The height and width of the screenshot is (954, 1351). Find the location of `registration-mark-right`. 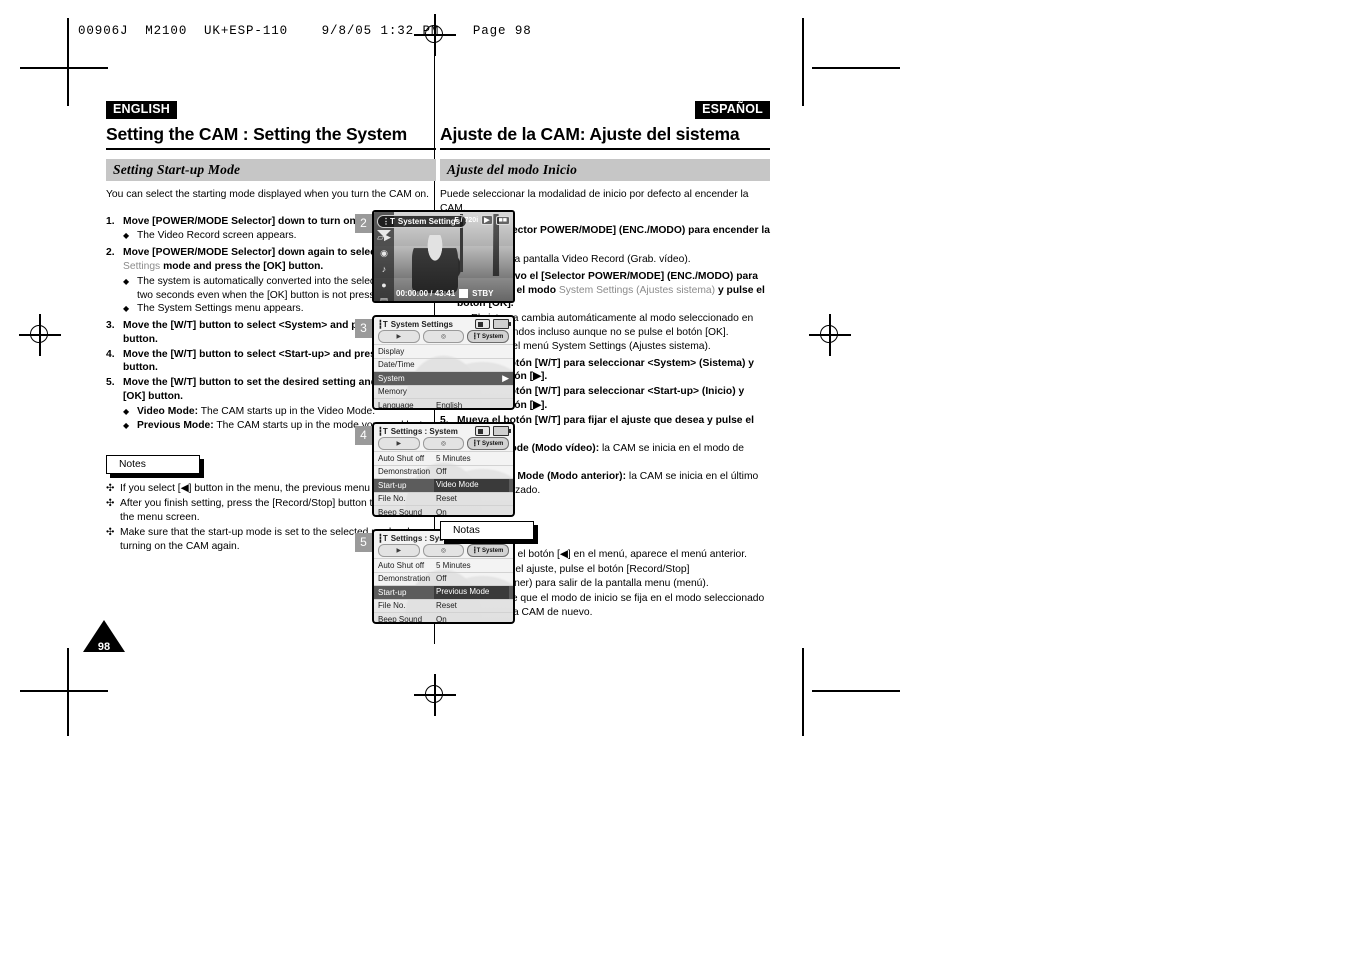

registration-mark-right is located at coordinates (830, 335).